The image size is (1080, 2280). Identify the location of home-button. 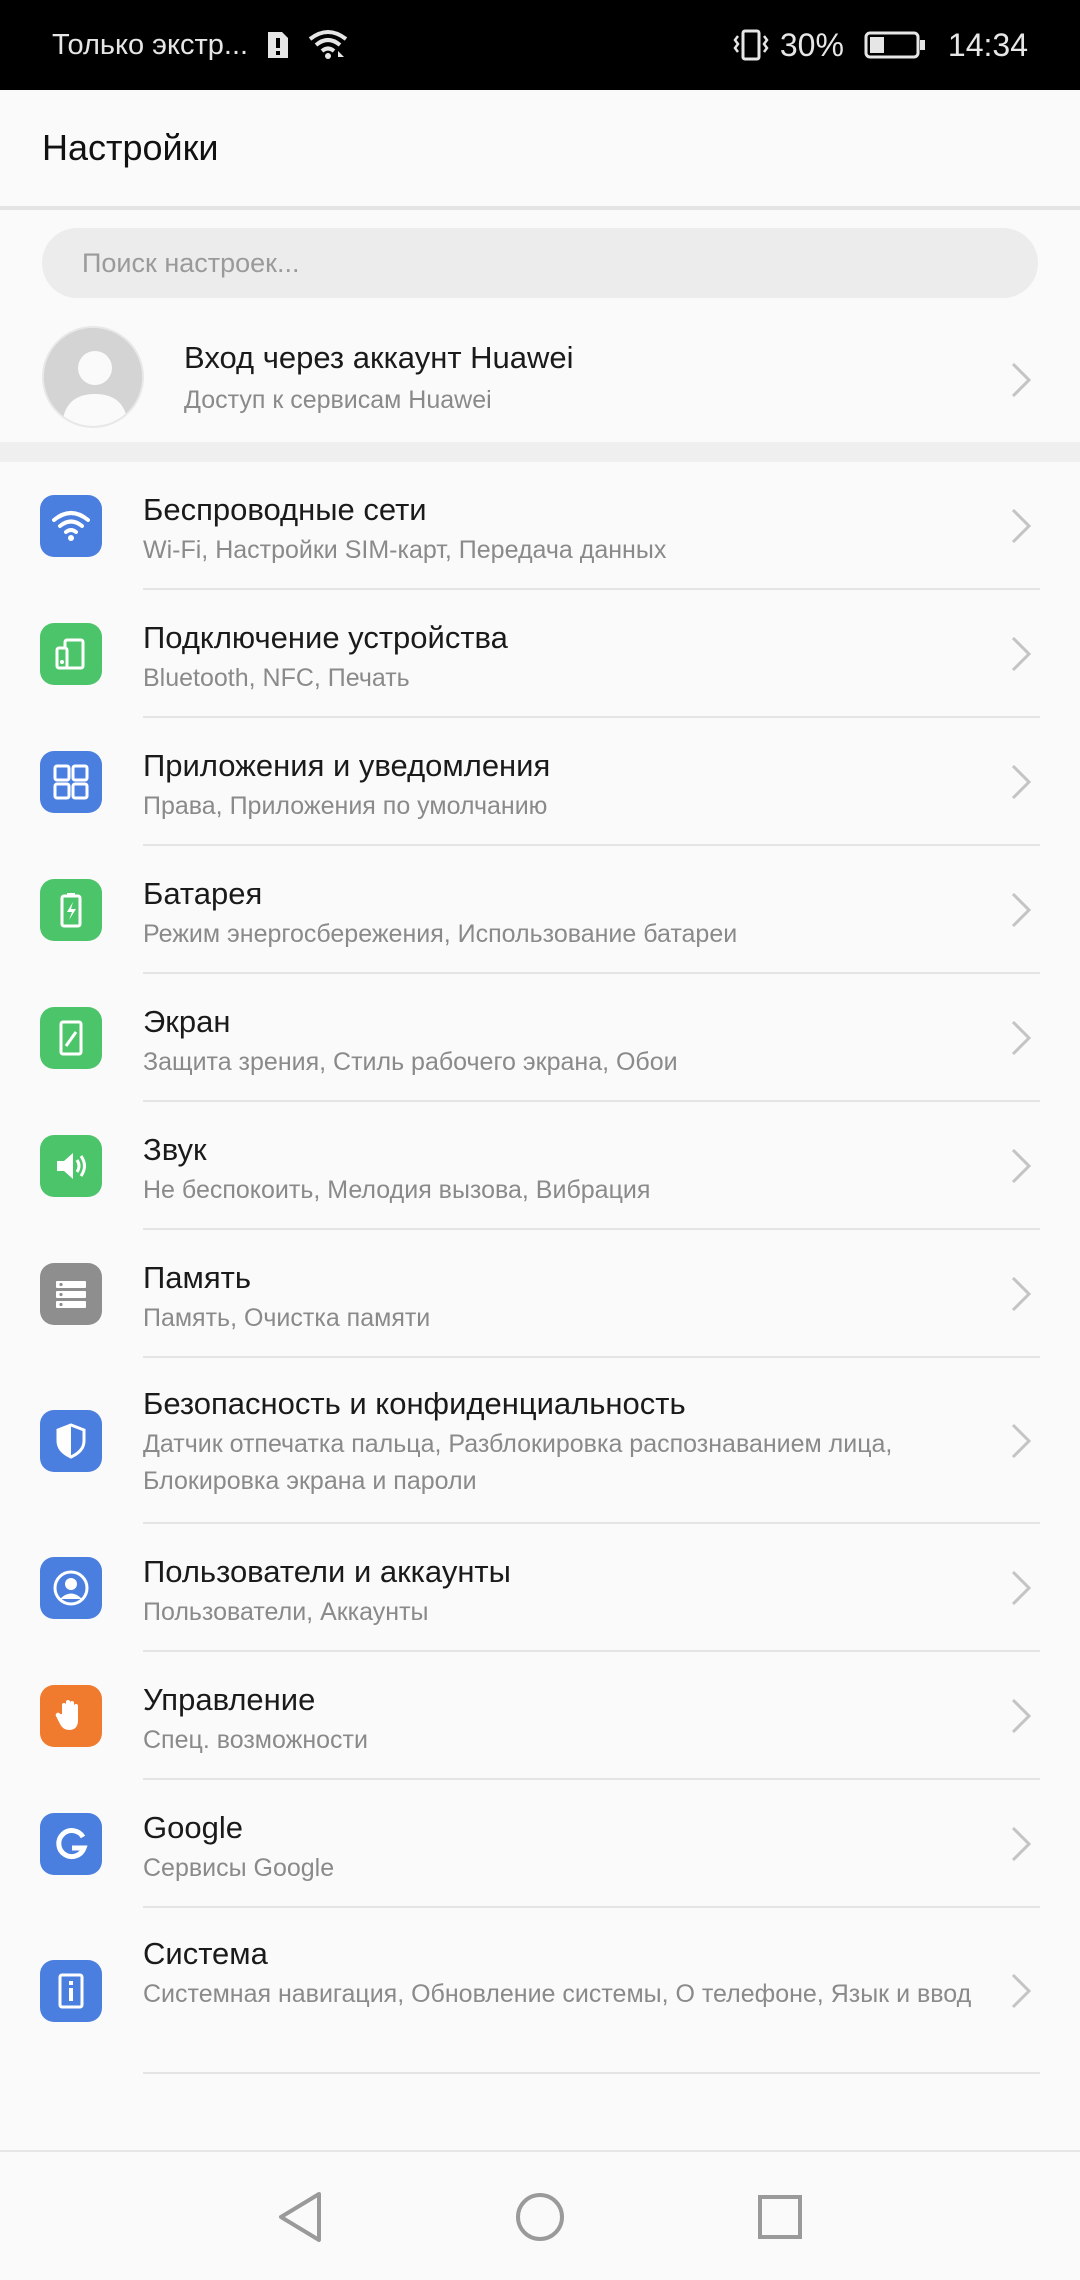
(540, 2217).